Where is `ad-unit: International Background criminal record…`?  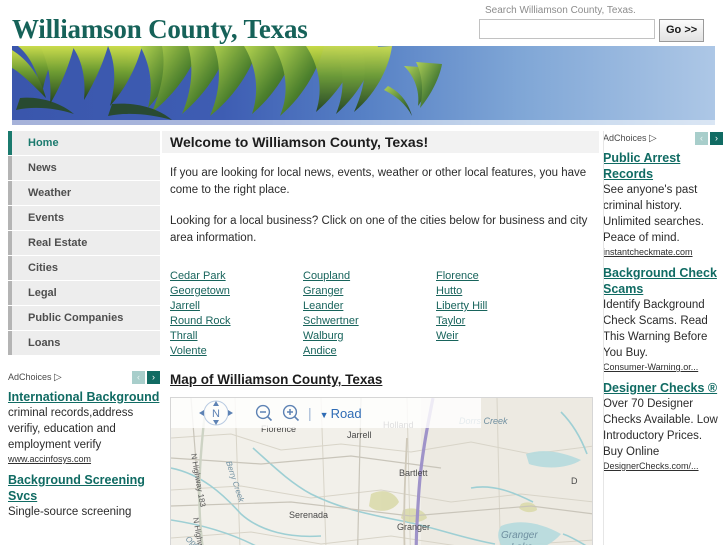
ad-unit: International Background criminal record… is located at coordinates (84, 427).